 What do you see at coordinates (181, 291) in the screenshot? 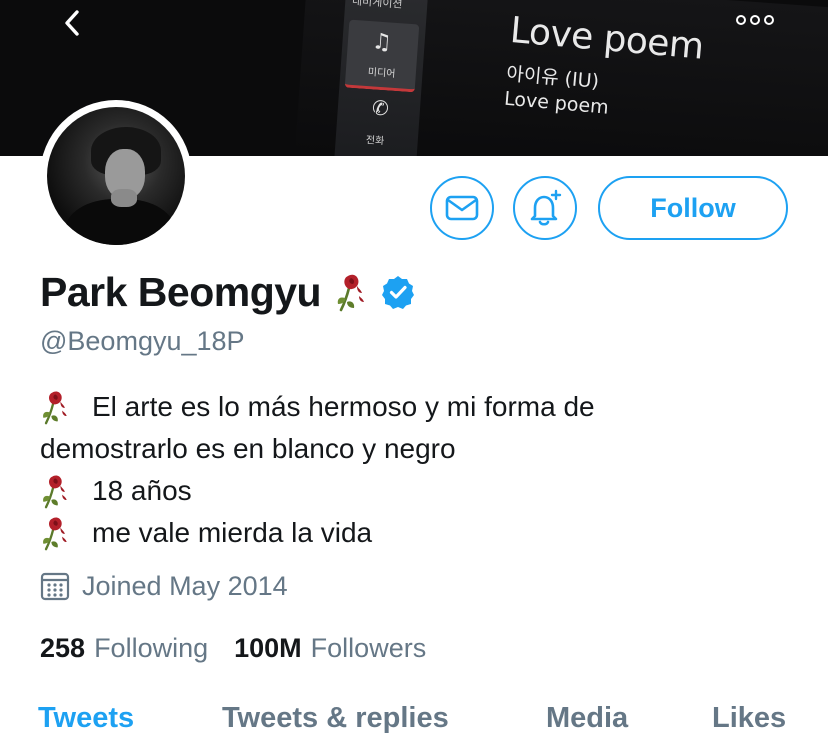
I see `display-name: Park Beomgyu` at bounding box center [181, 291].